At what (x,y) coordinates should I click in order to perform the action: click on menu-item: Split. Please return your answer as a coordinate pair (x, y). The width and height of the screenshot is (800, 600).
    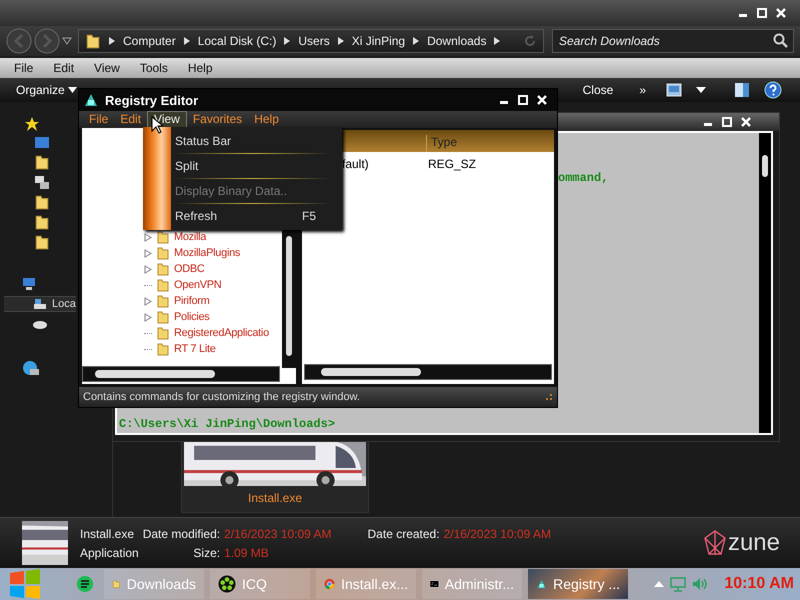
    Looking at the image, I should click on (252, 166).